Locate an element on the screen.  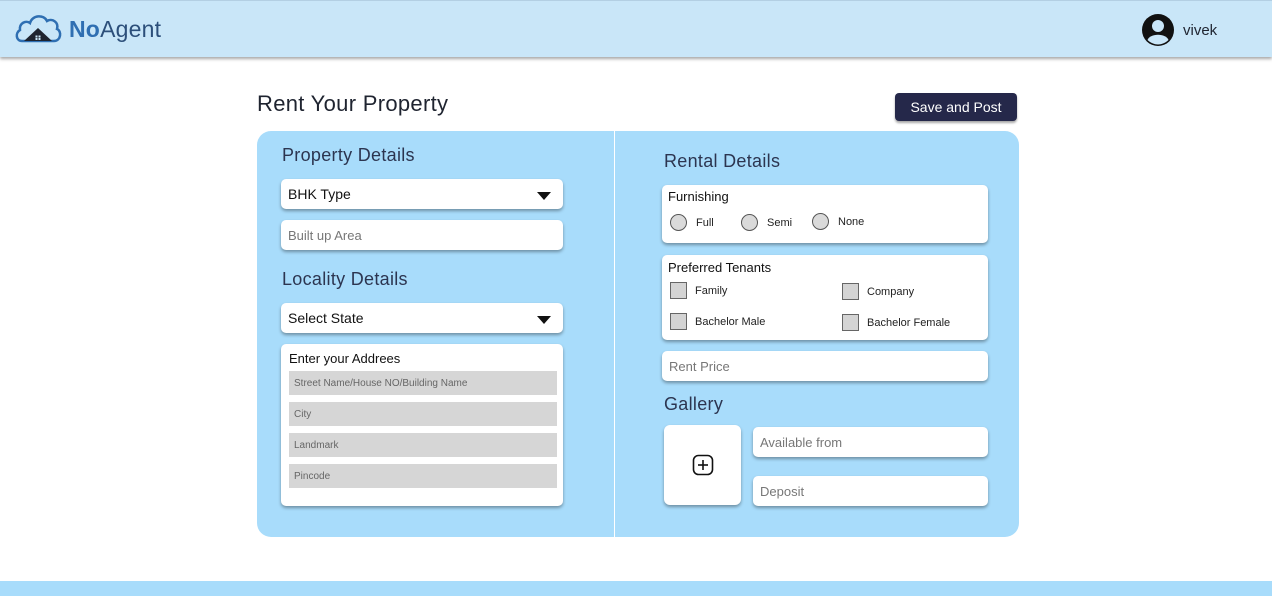
option-label: Company is located at coordinates (891, 291).